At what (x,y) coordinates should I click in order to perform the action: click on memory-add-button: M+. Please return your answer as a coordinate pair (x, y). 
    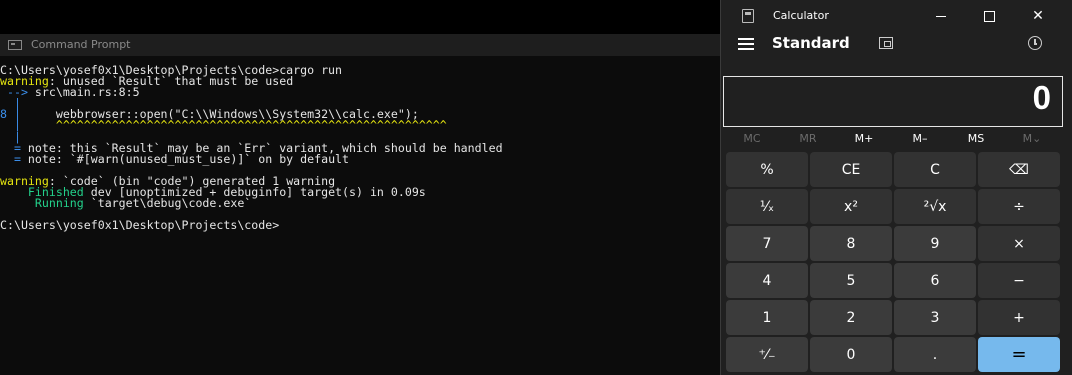
    Looking at the image, I should click on (864, 140).